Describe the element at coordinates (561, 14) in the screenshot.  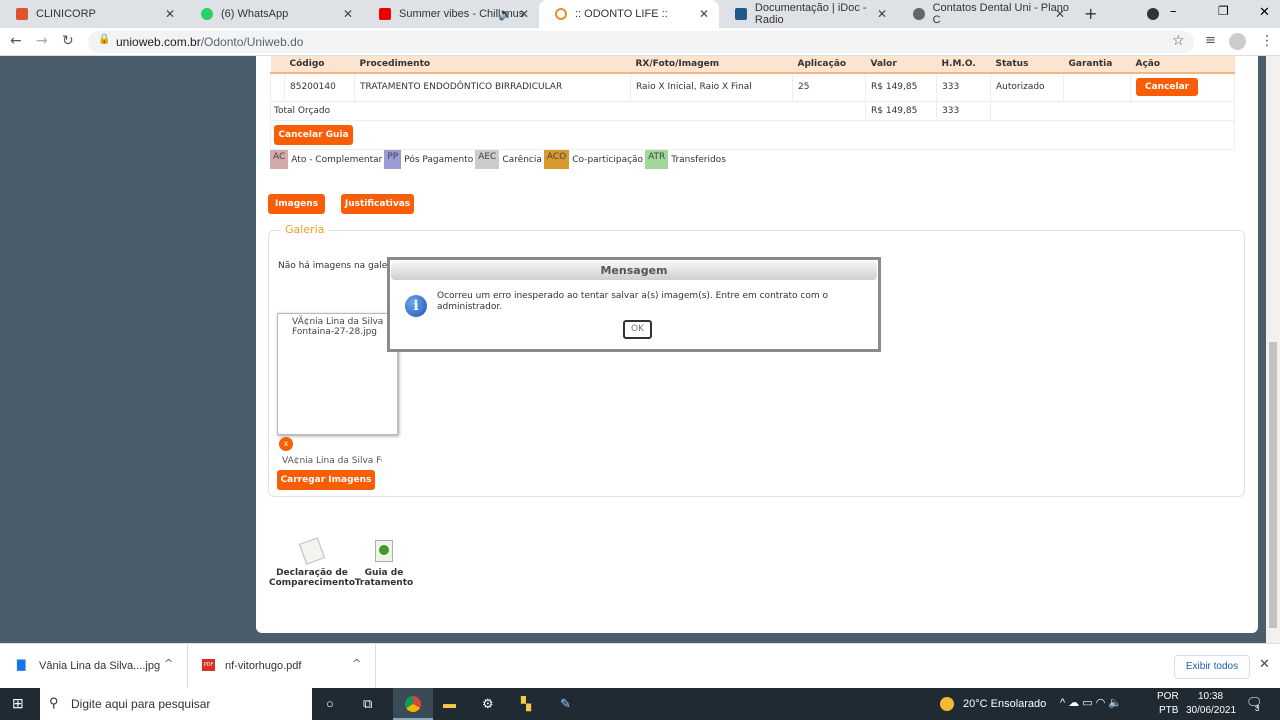
I see `odonto-icon` at that location.